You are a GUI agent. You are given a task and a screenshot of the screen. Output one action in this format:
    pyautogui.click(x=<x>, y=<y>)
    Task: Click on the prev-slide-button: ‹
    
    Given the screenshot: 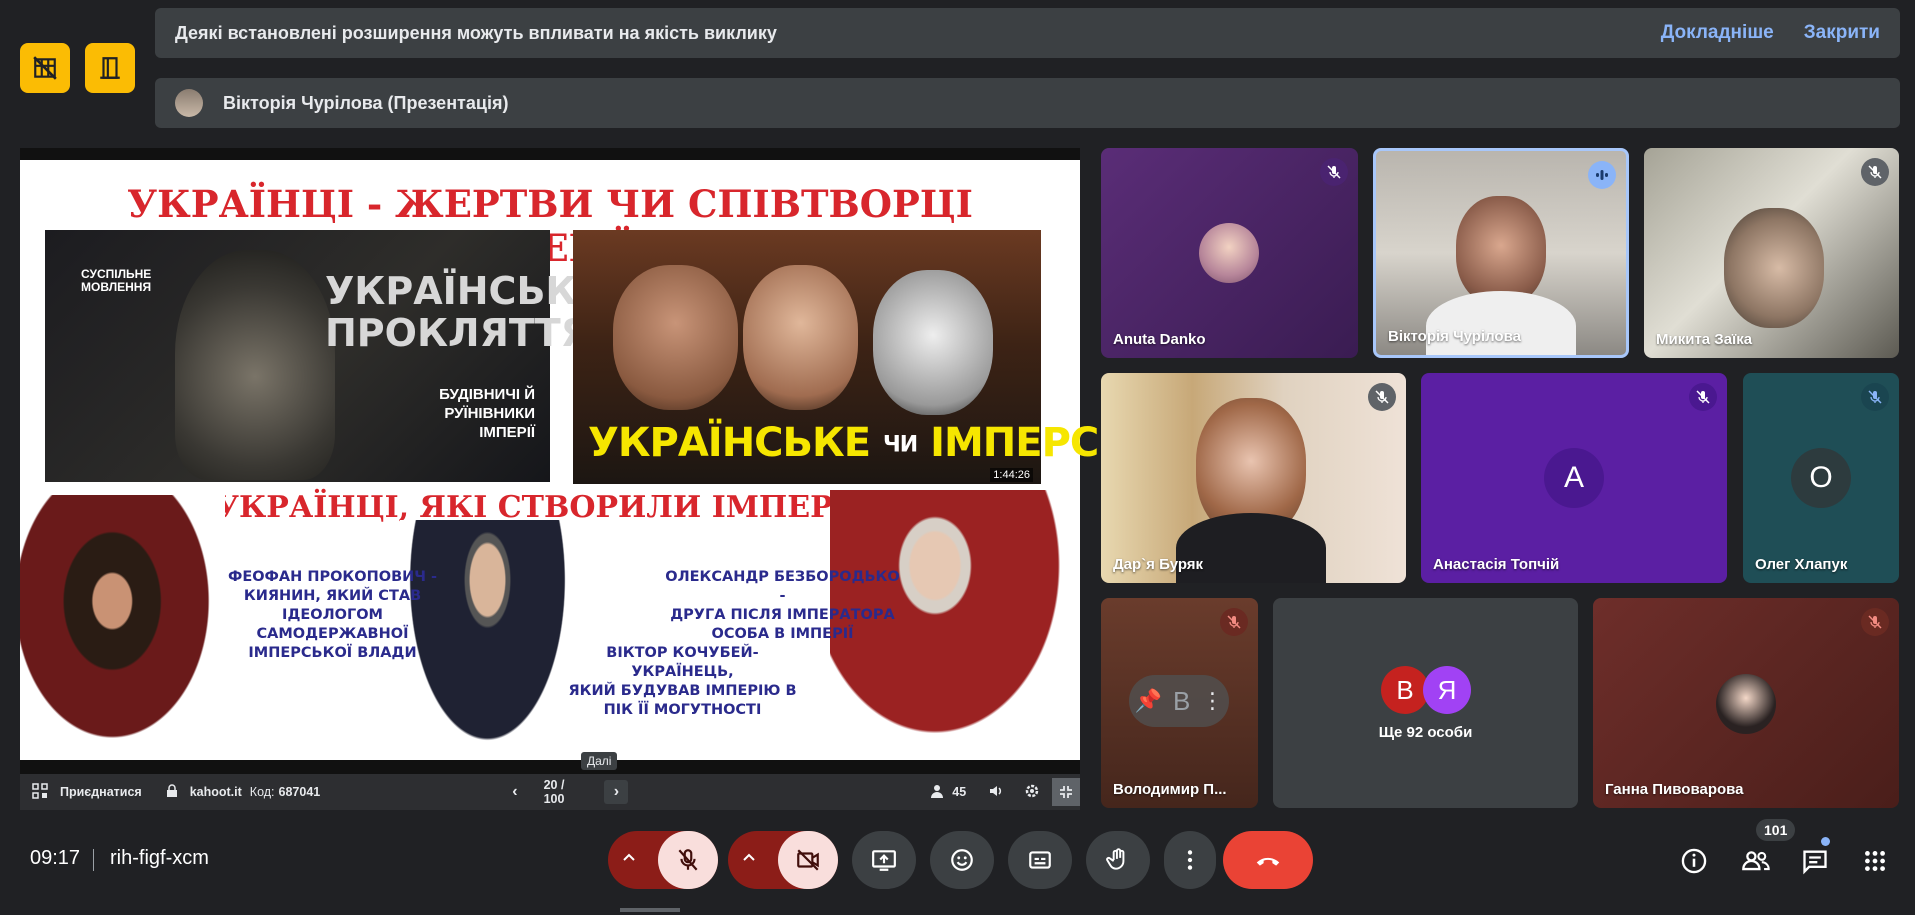 What is the action you would take?
    pyautogui.click(x=514, y=792)
    